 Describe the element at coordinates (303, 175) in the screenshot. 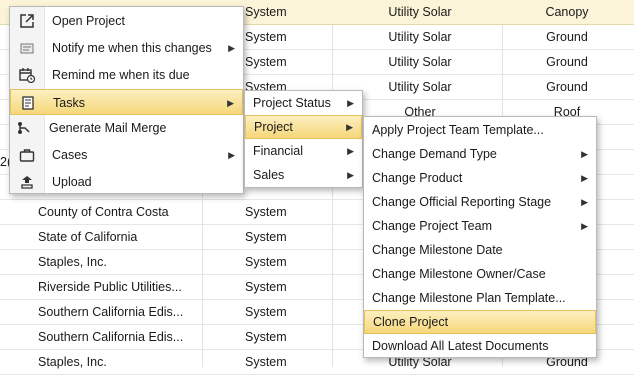

I see `menu-item-sales: Sales ▶` at that location.